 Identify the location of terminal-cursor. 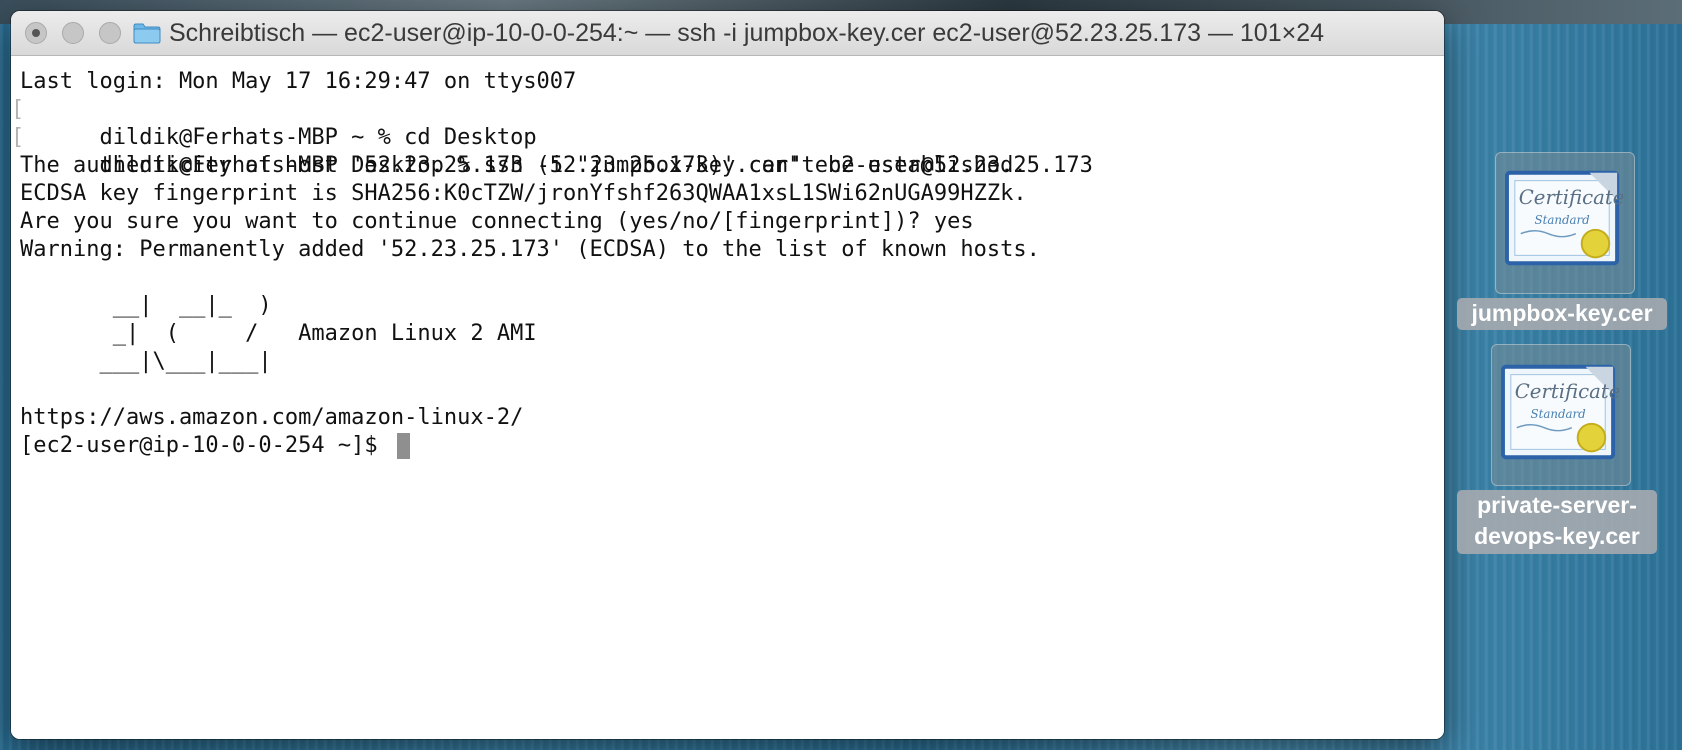
(403, 446).